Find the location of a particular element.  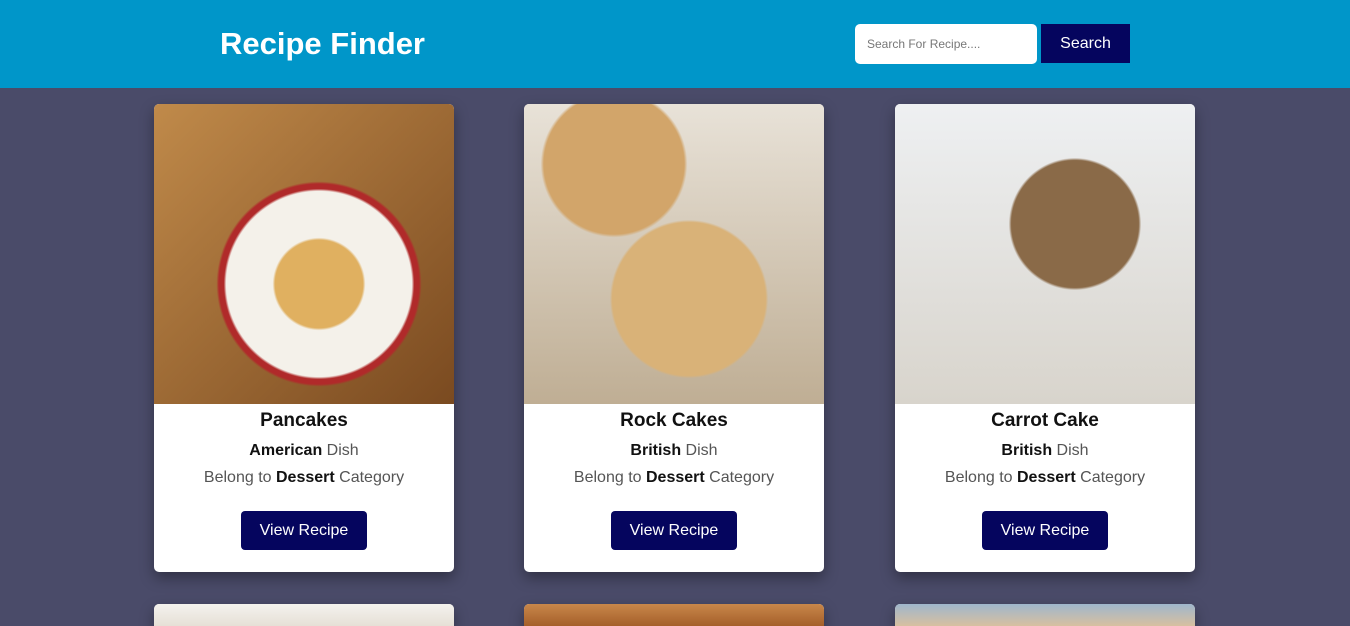

recipe-area: American Dish is located at coordinates (304, 451).